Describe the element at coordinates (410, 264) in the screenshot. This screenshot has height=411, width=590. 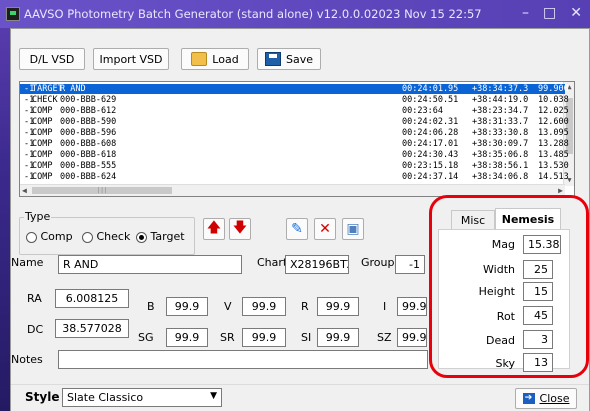
I see `group-field: -1` at that location.